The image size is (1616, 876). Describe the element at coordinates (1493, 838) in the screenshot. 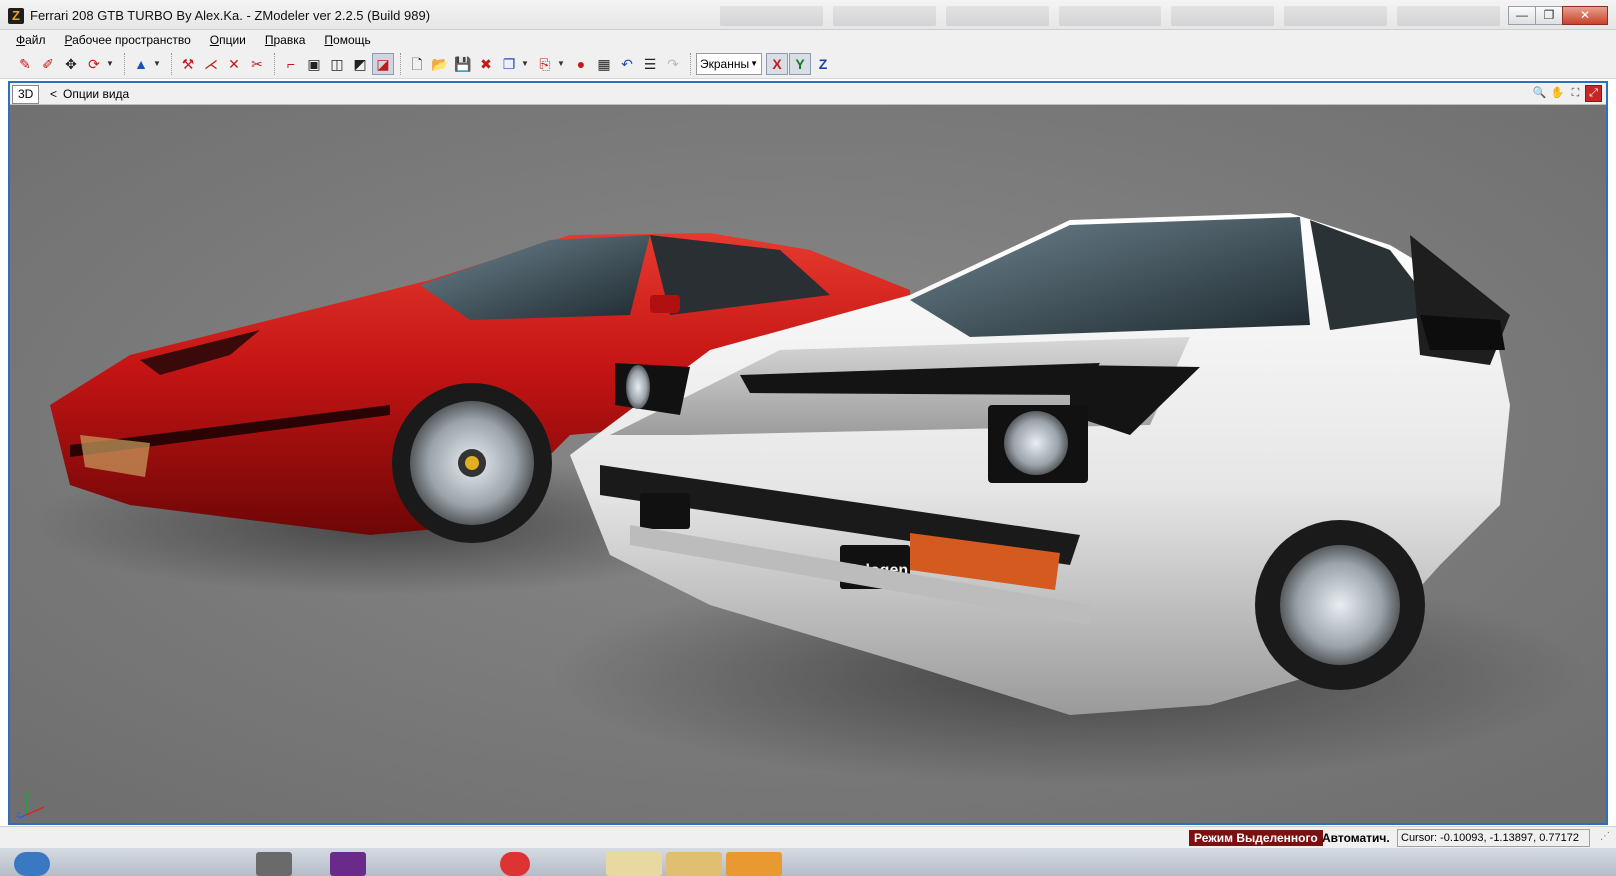

I see `cursor-coordinates: Cursor: -0.10093, -1.13897, 0.77172` at that location.